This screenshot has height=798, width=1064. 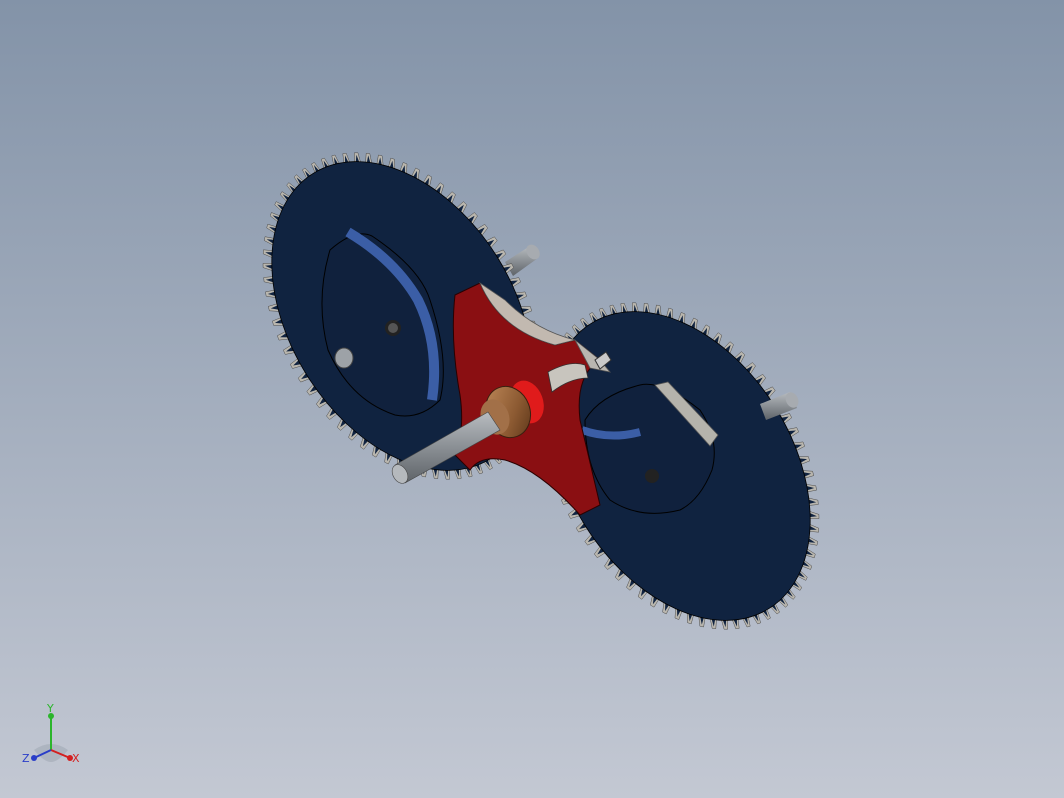 I want to click on orientation-triad: Y X Z, so click(x=53, y=737).